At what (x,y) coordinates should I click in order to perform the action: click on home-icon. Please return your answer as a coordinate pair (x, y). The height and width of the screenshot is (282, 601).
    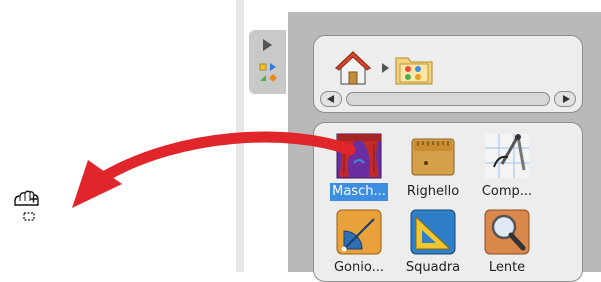
    Looking at the image, I should click on (353, 68).